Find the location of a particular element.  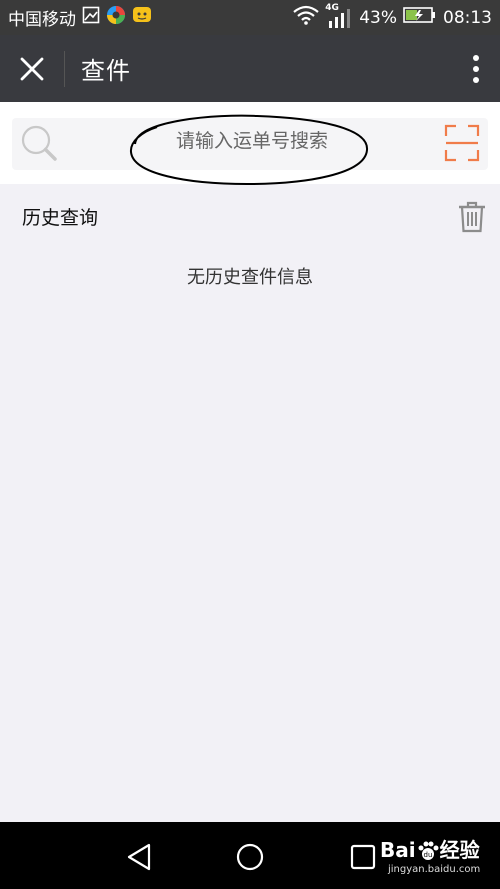

search-icon is located at coordinates (40, 146).